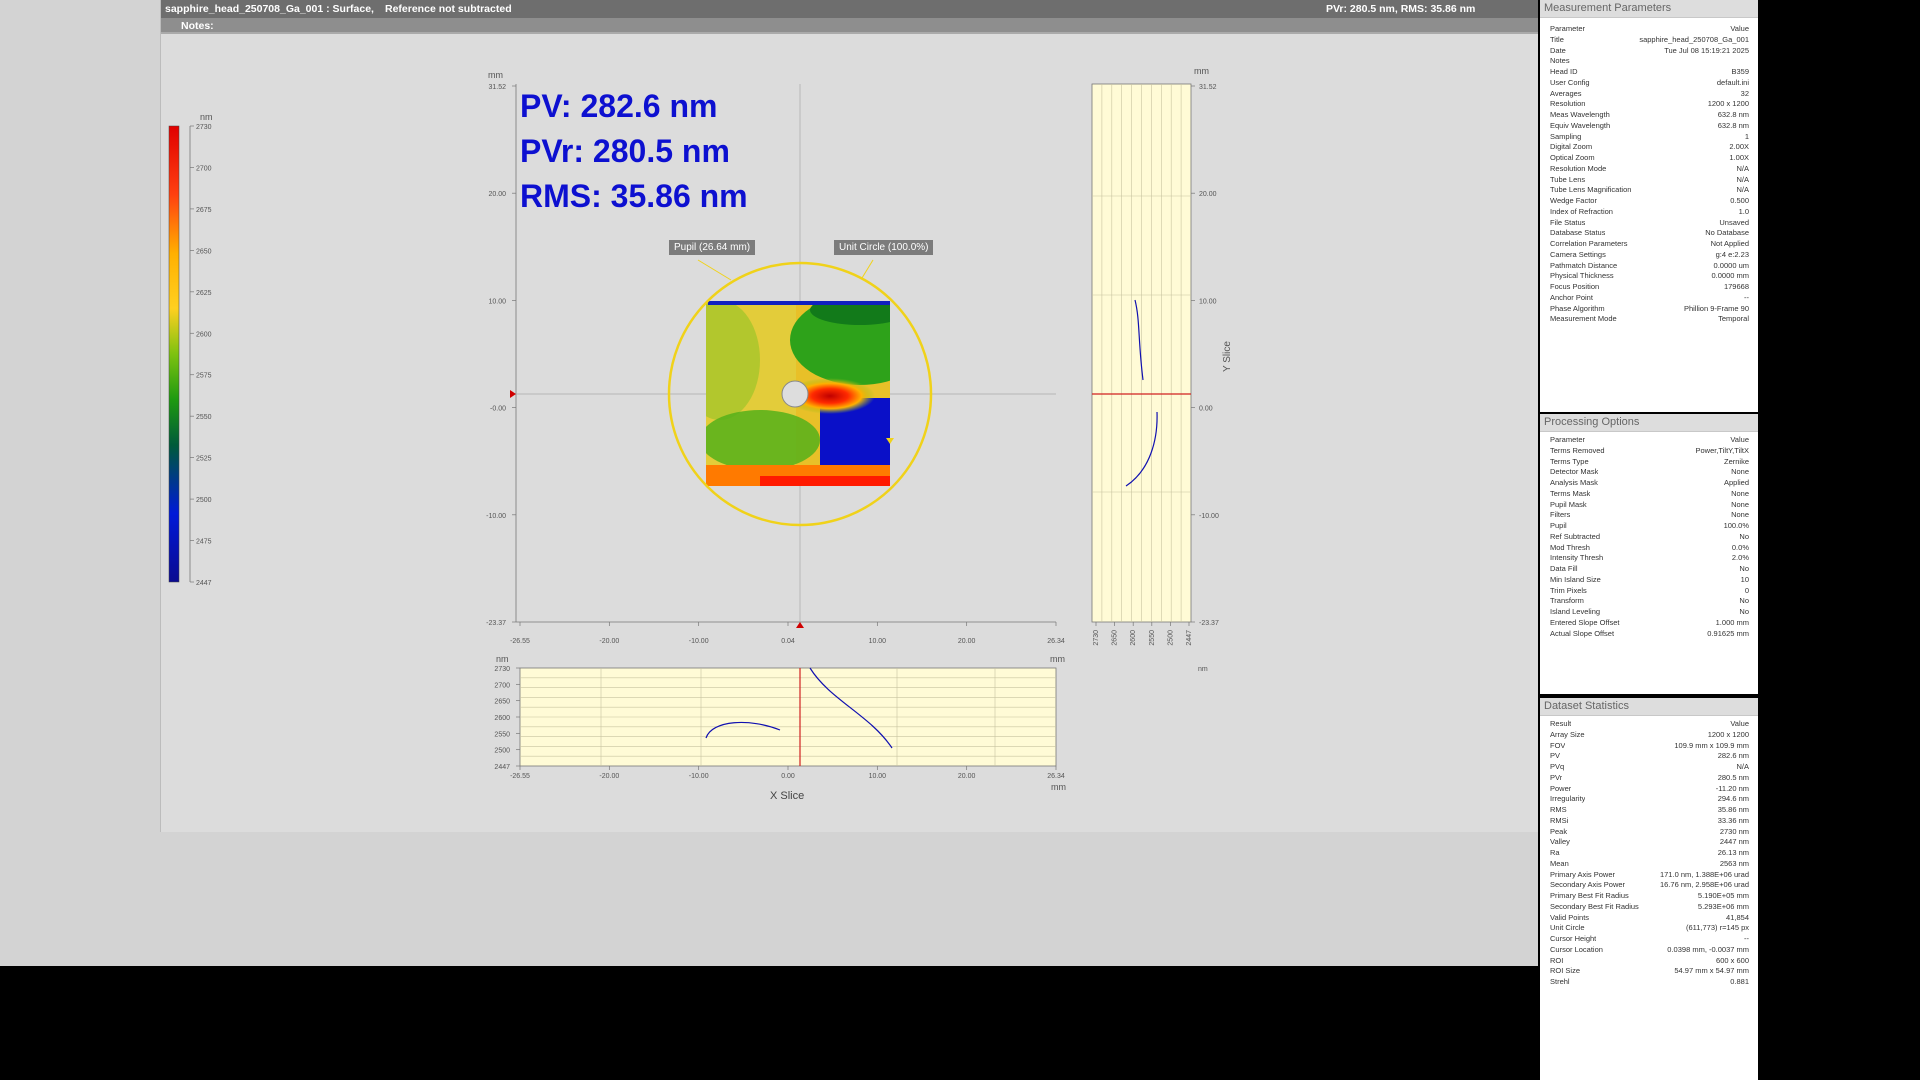 Image resolution: width=1920 pixels, height=1080 pixels. What do you see at coordinates (1649, 255) in the screenshot?
I see `param-row: Camera Settings g:4 e:2.23` at bounding box center [1649, 255].